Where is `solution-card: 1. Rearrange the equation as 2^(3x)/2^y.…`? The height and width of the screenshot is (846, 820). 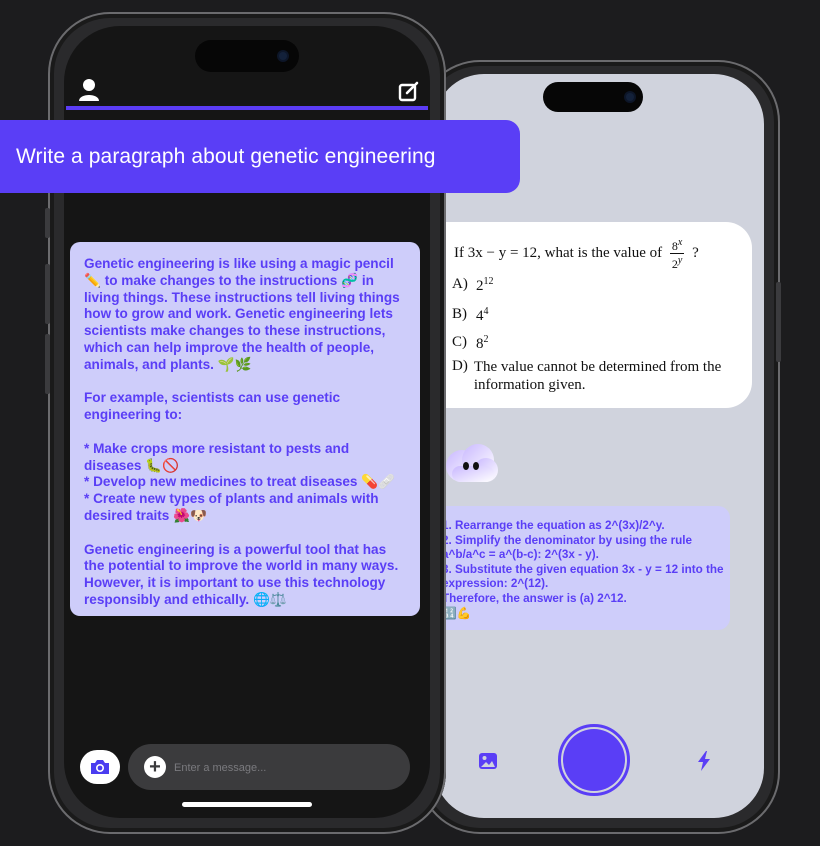 solution-card: 1. Rearrange the equation as 2^(3x)/2^y.… is located at coordinates (582, 568).